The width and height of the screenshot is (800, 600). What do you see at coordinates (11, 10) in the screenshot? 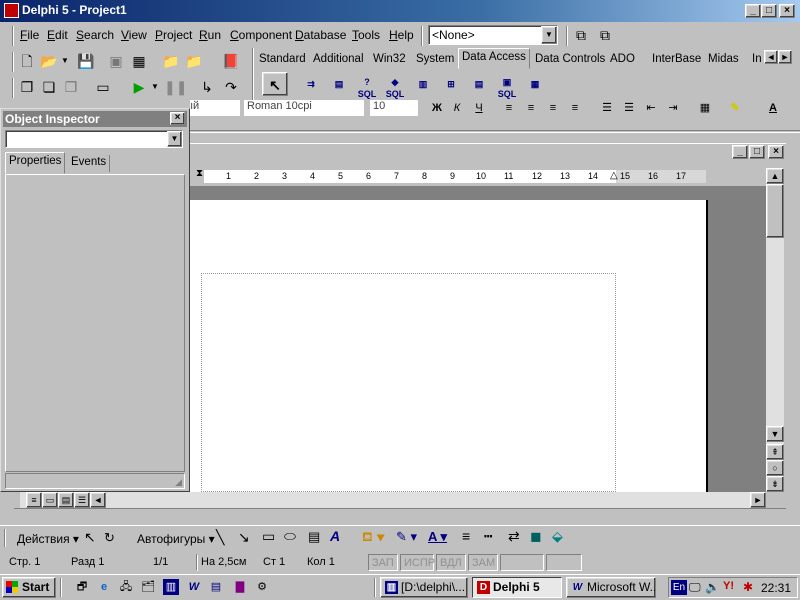
I see `delphi-app-icon` at bounding box center [11, 10].